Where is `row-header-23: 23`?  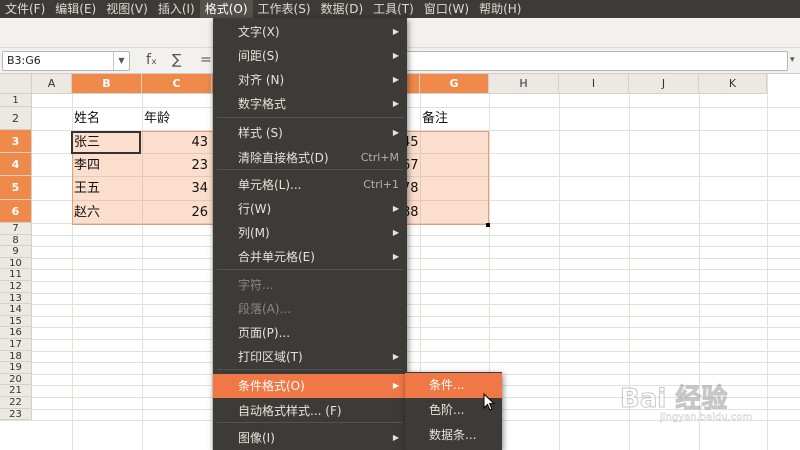
row-header-23: 23 is located at coordinates (16, 414).